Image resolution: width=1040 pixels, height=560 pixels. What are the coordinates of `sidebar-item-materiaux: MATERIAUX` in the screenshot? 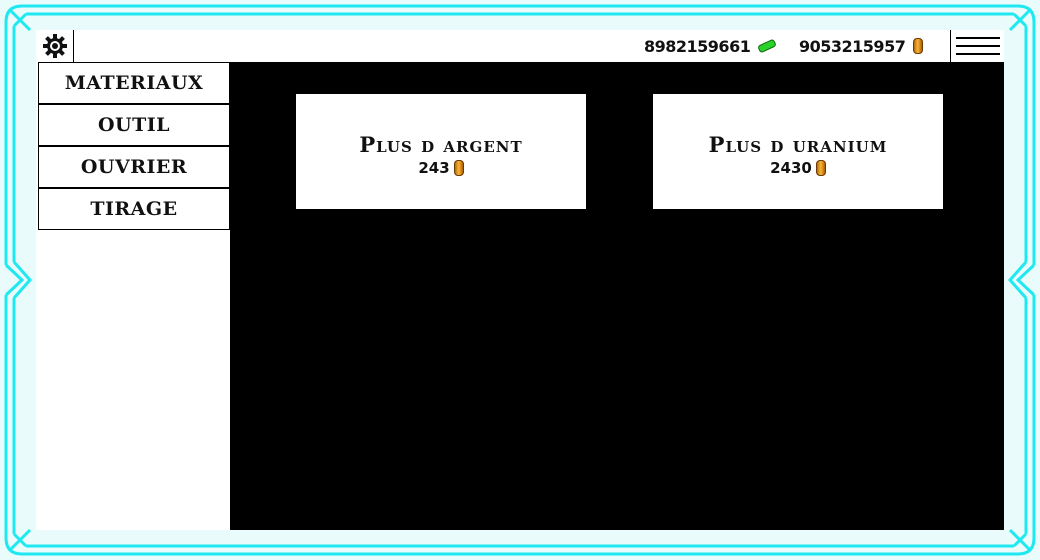 It's located at (134, 83).